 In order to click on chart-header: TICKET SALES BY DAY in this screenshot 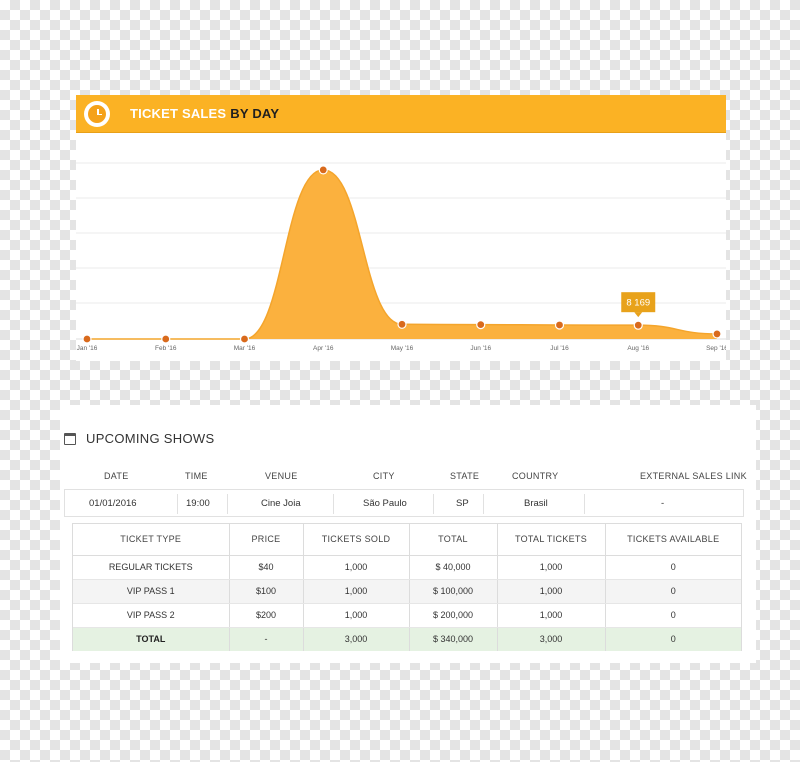, I will do `click(401, 114)`.